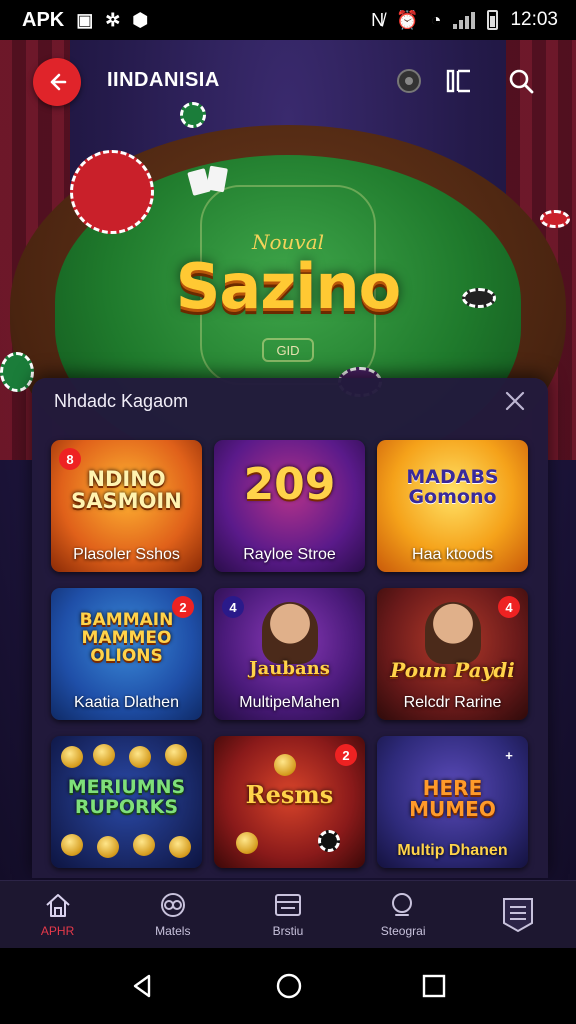 The height and width of the screenshot is (1024, 576). I want to click on game-tile: 4 Poun Paydi Relcdr Rarine, so click(452, 654).